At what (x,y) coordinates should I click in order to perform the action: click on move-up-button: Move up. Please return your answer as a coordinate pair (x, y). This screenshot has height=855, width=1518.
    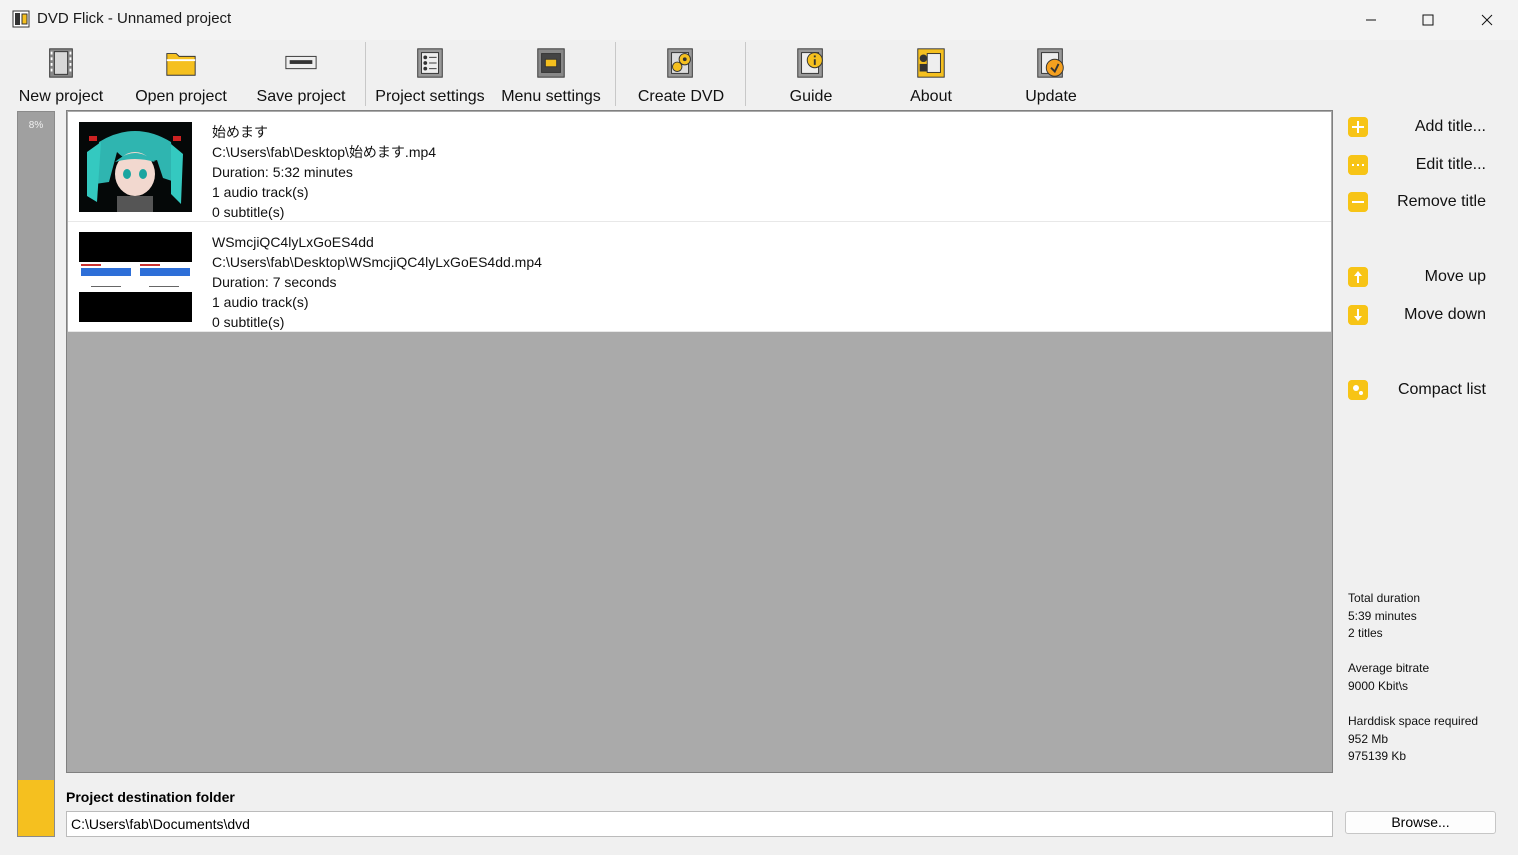
    Looking at the image, I should click on (1411, 277).